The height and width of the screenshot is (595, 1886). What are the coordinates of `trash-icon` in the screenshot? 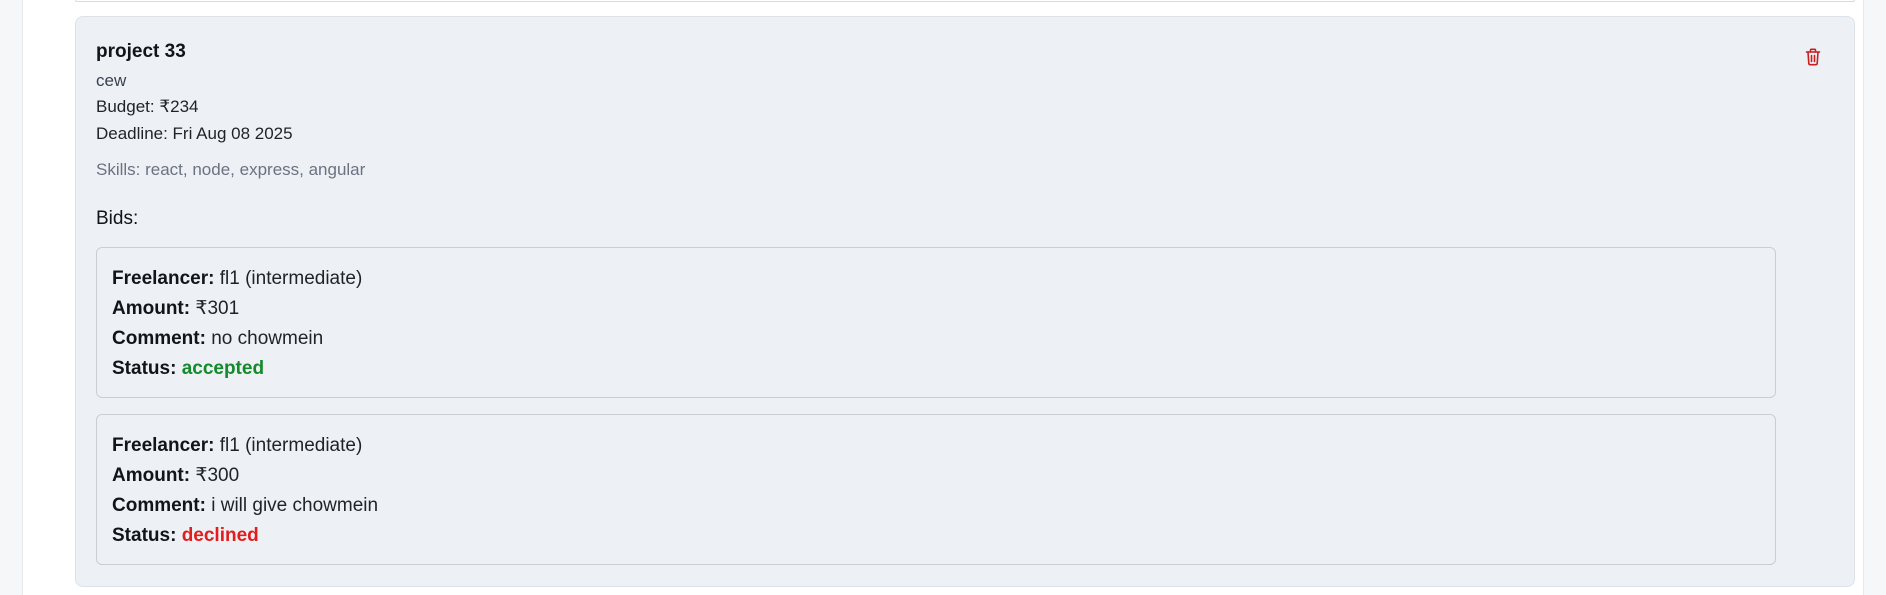 It's located at (1813, 57).